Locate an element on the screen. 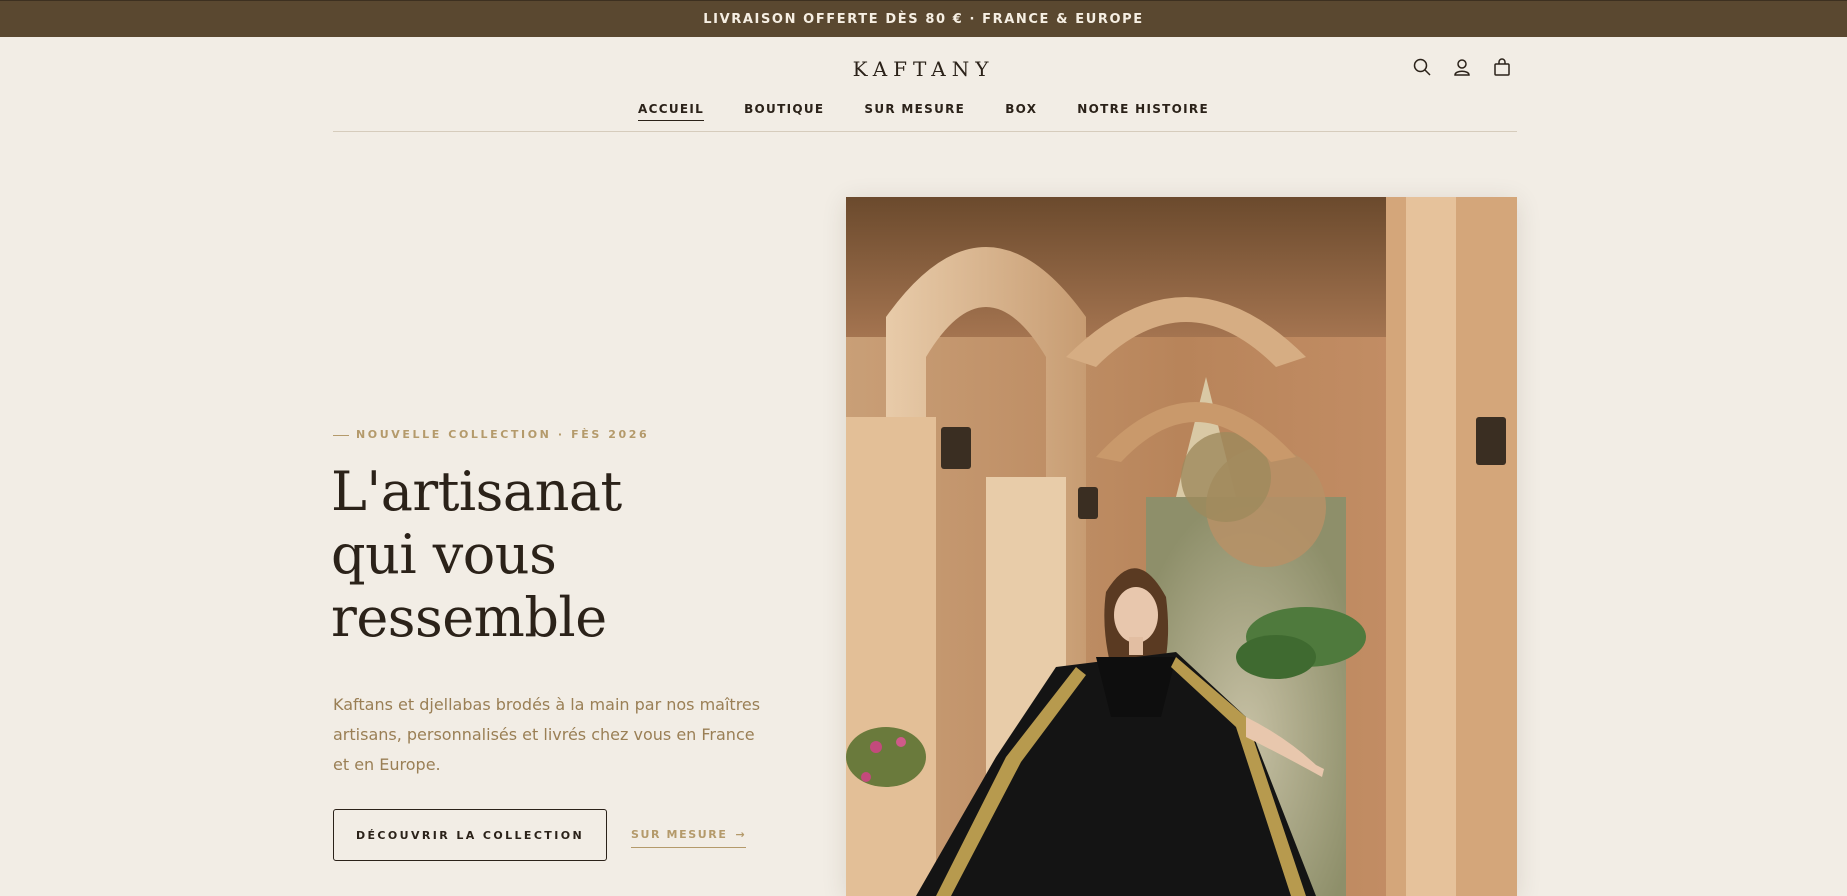  account-icon is located at coordinates (1462, 67).